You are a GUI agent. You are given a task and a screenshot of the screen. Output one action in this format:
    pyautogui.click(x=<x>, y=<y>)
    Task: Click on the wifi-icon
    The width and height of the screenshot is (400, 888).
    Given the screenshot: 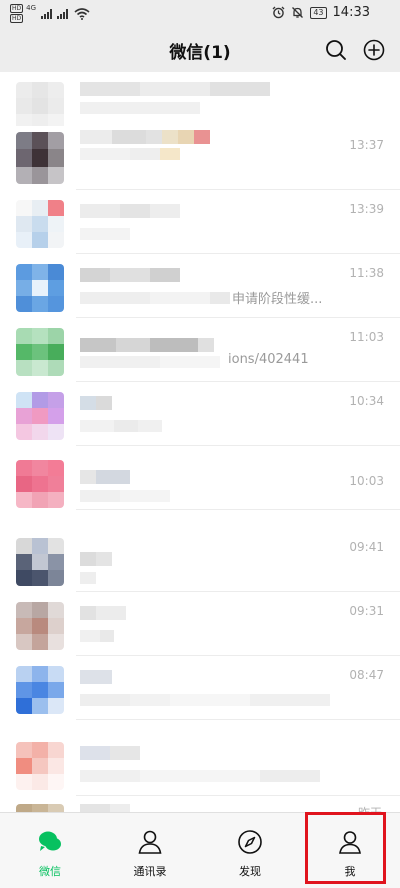 What is the action you would take?
    pyautogui.click(x=82, y=13)
    